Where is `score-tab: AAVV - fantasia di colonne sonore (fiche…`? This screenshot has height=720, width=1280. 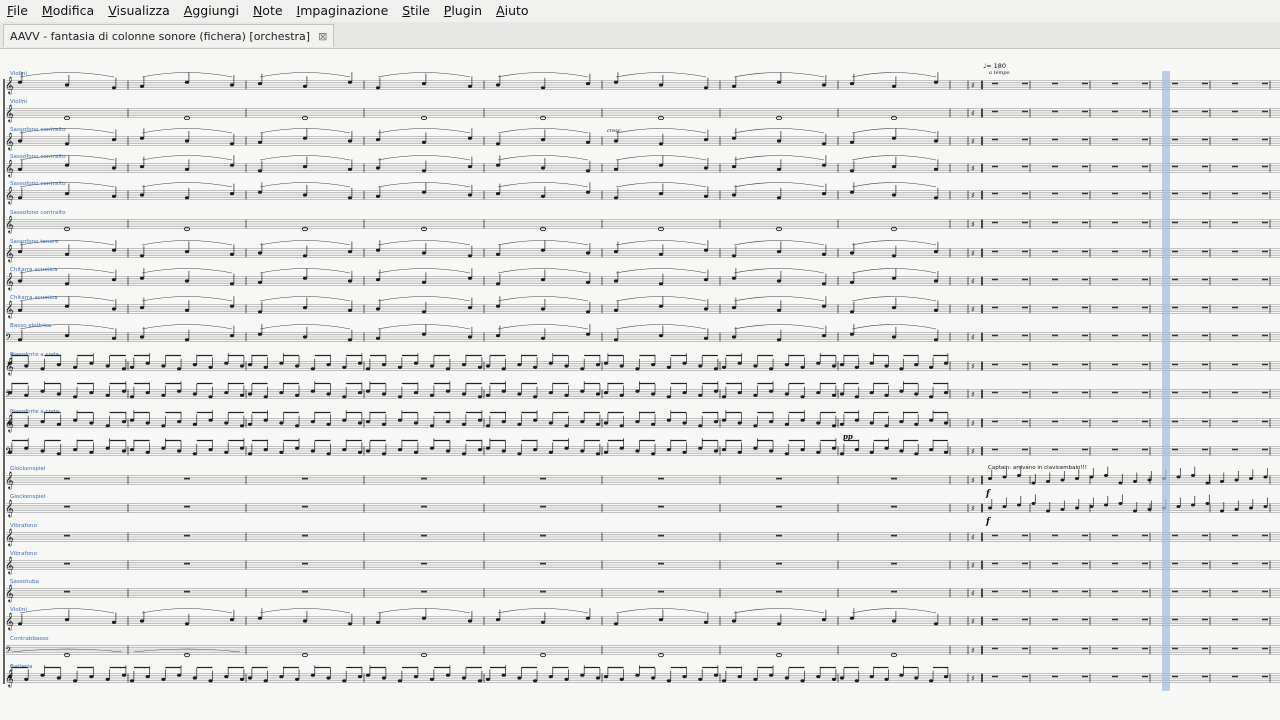 score-tab: AAVV - fantasia di colonne sonore (fiche… is located at coordinates (169, 35).